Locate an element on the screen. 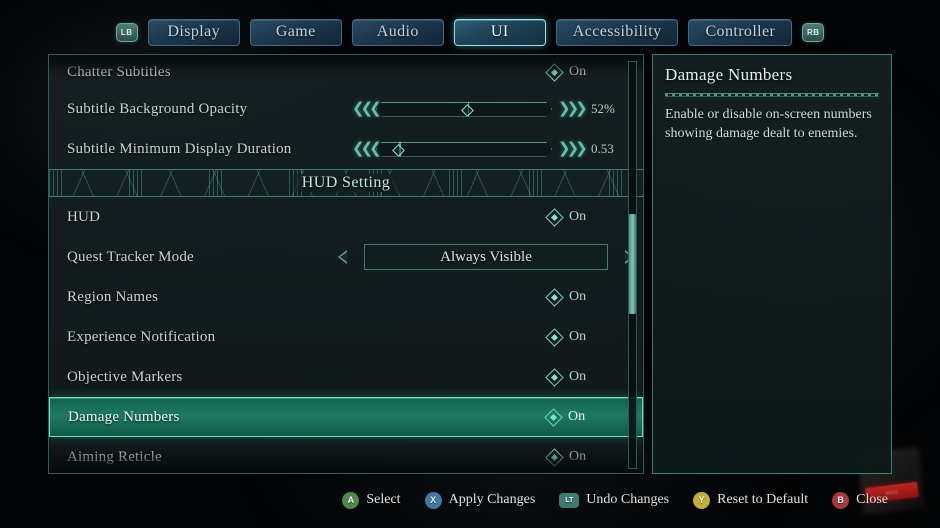  setting-label: Region Names is located at coordinates (113, 296).